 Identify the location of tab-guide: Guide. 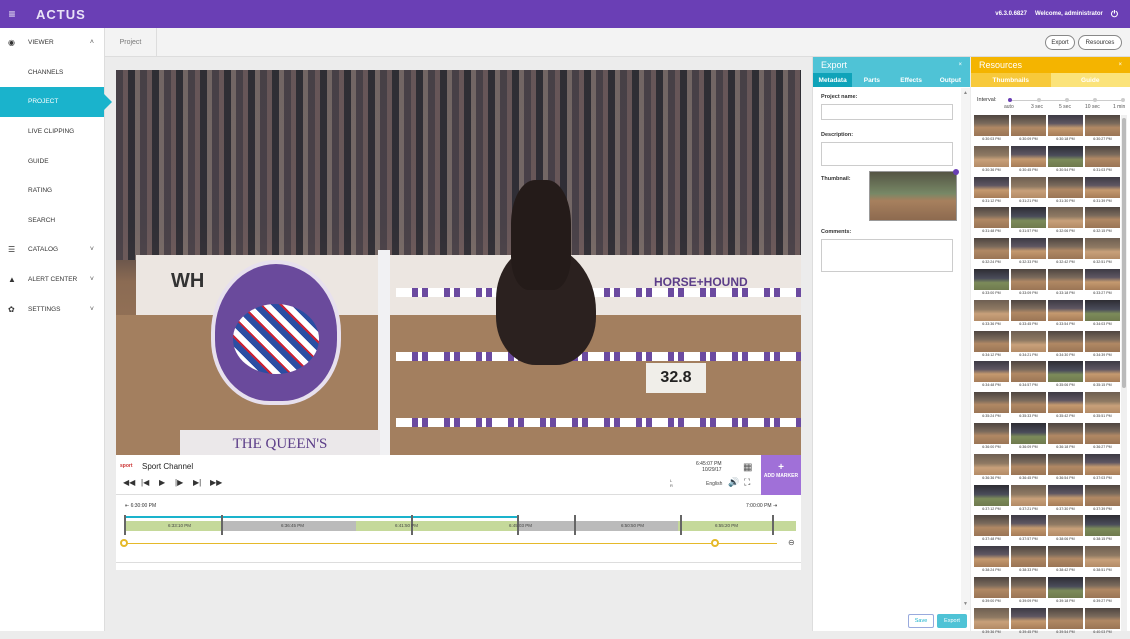
(1090, 80).